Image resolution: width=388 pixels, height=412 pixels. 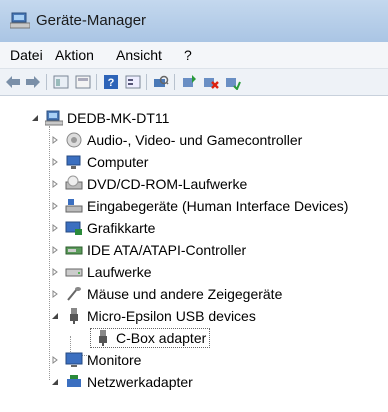 What do you see at coordinates (189, 82) in the screenshot?
I see `update-driver-icon` at bounding box center [189, 82].